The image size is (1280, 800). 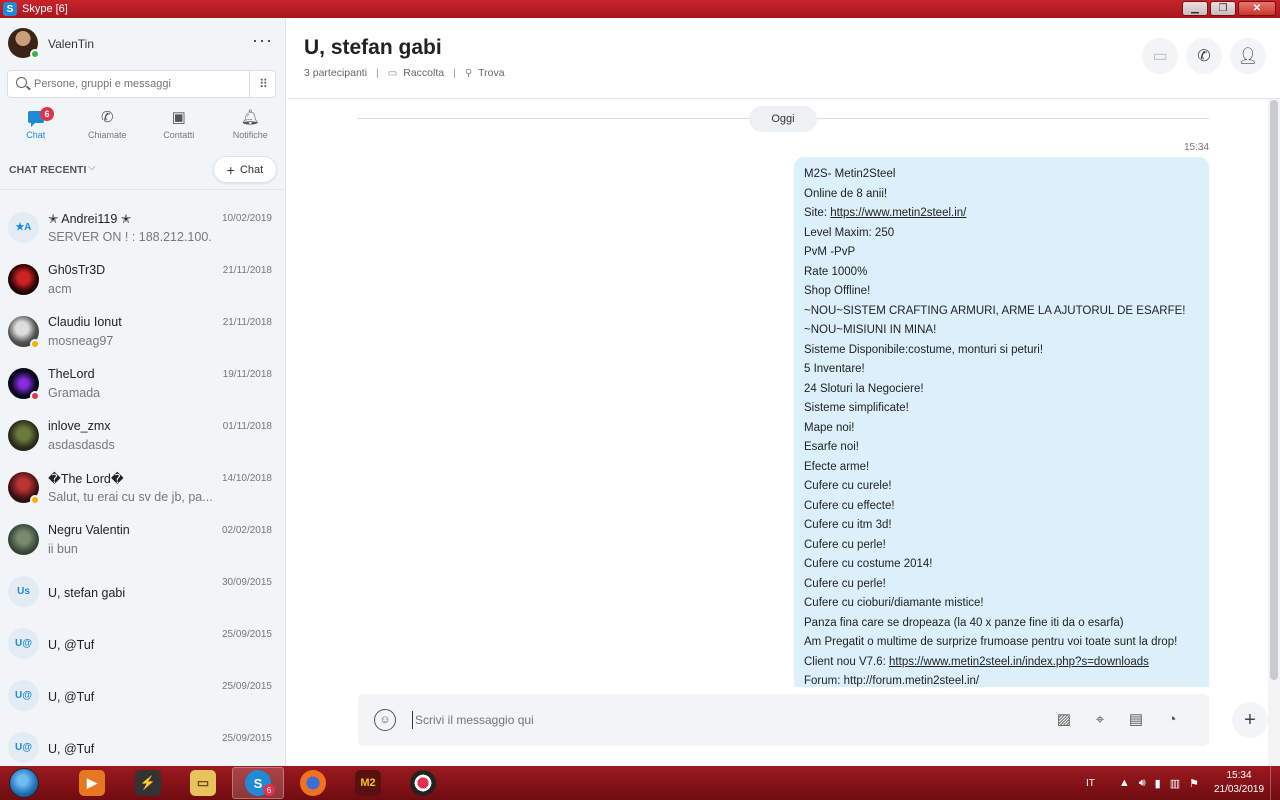 I want to click on chat-preview: acm, so click(x=60, y=289).